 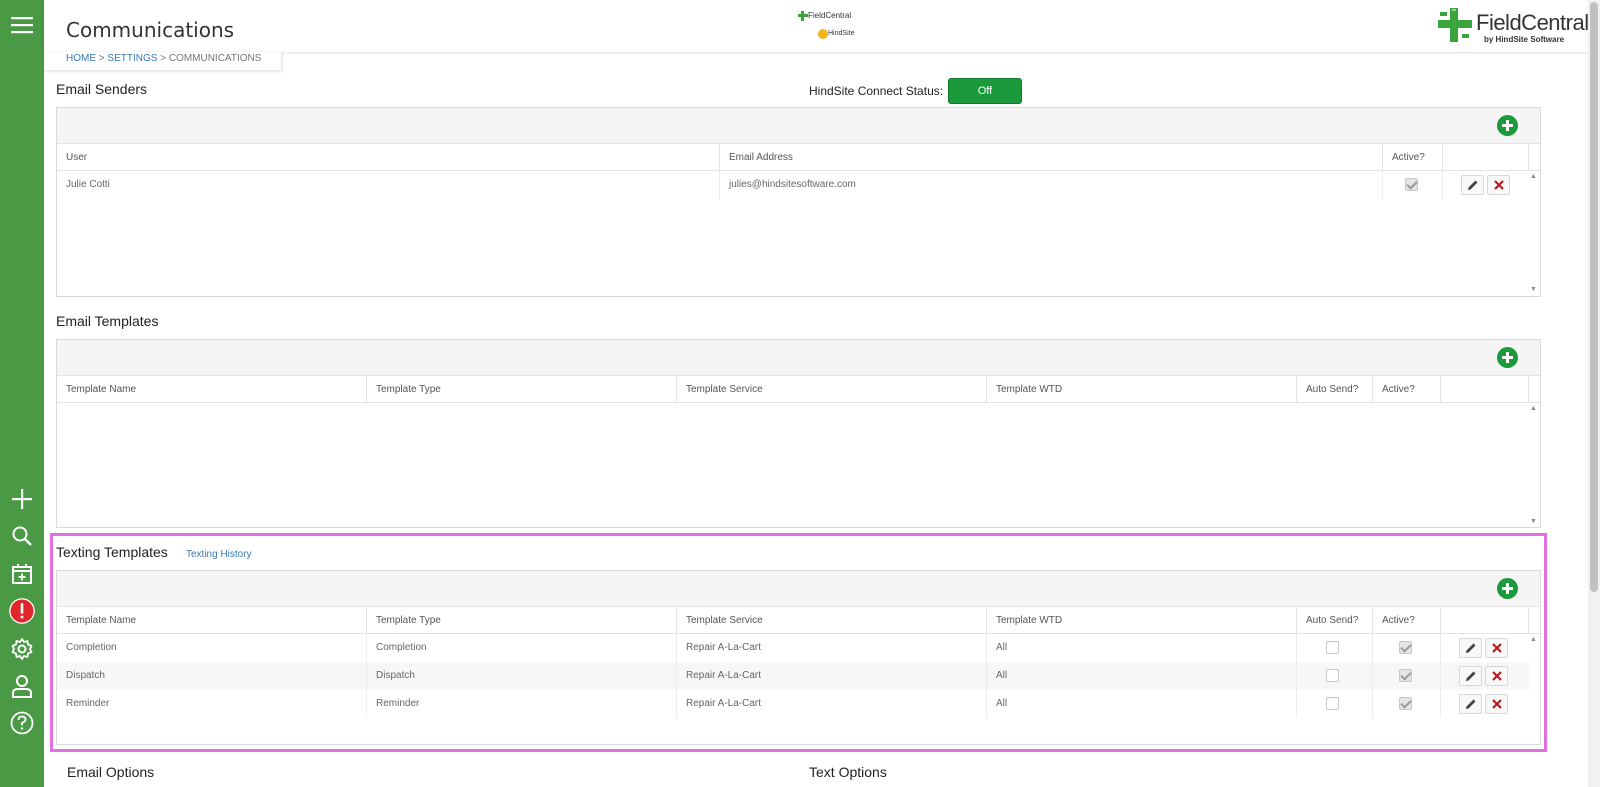 What do you see at coordinates (107, 321) in the screenshot?
I see `email-templates-title: Email Templates` at bounding box center [107, 321].